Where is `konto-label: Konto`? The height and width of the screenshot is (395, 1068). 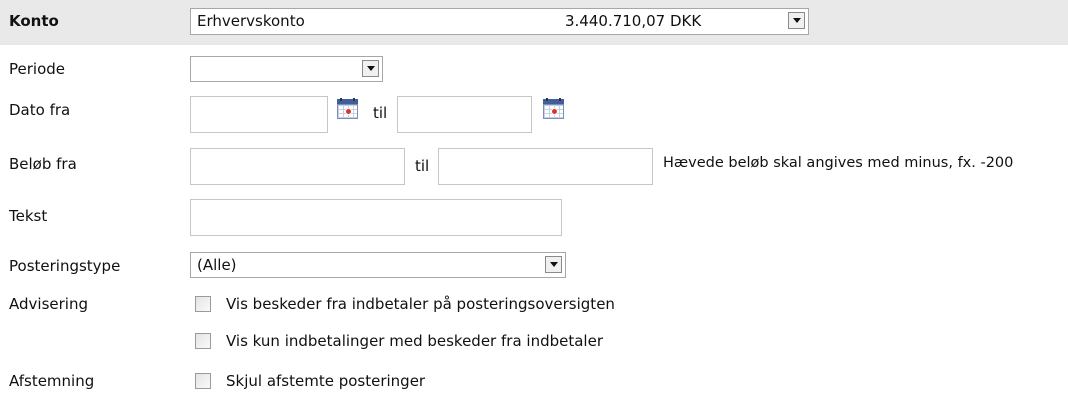 konto-label: Konto is located at coordinates (34, 21).